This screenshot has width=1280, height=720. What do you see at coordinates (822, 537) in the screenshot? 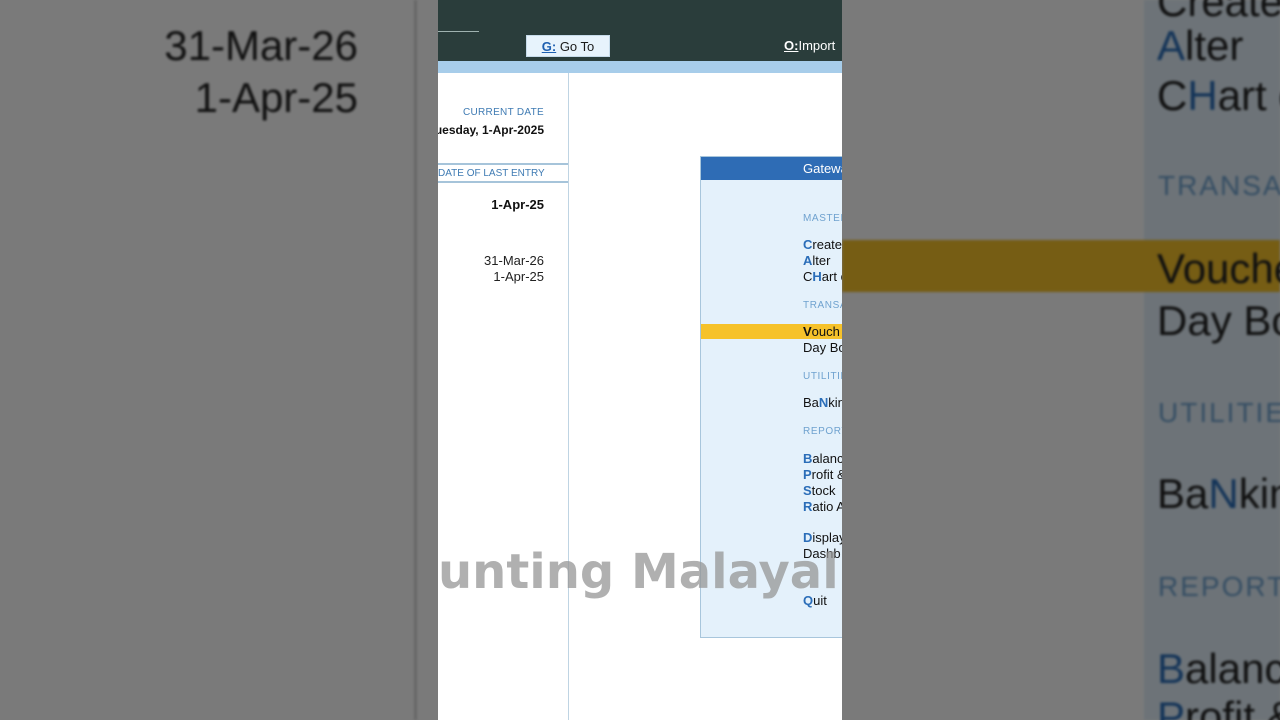
I see `menu-item-display: Display` at bounding box center [822, 537].